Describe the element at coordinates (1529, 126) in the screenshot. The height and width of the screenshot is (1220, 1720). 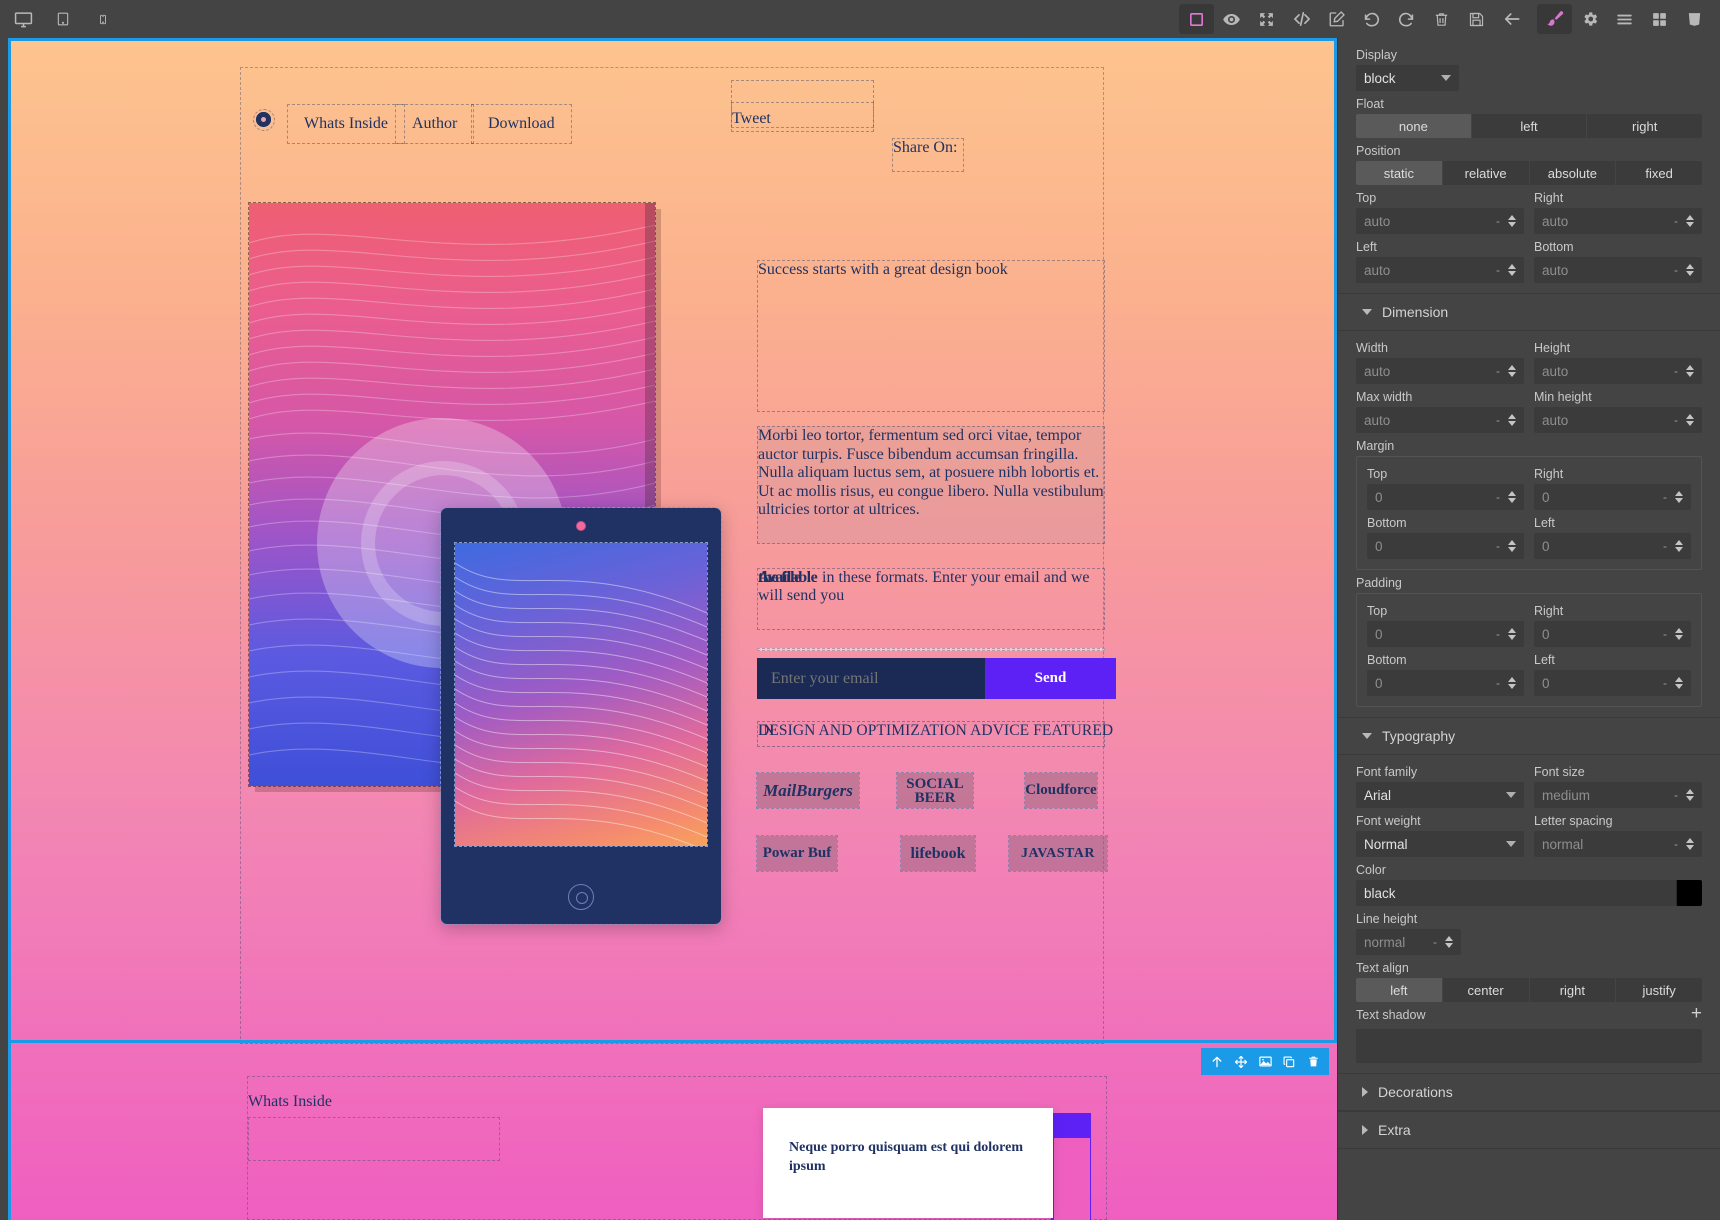
I see `float-option-left: left` at that location.